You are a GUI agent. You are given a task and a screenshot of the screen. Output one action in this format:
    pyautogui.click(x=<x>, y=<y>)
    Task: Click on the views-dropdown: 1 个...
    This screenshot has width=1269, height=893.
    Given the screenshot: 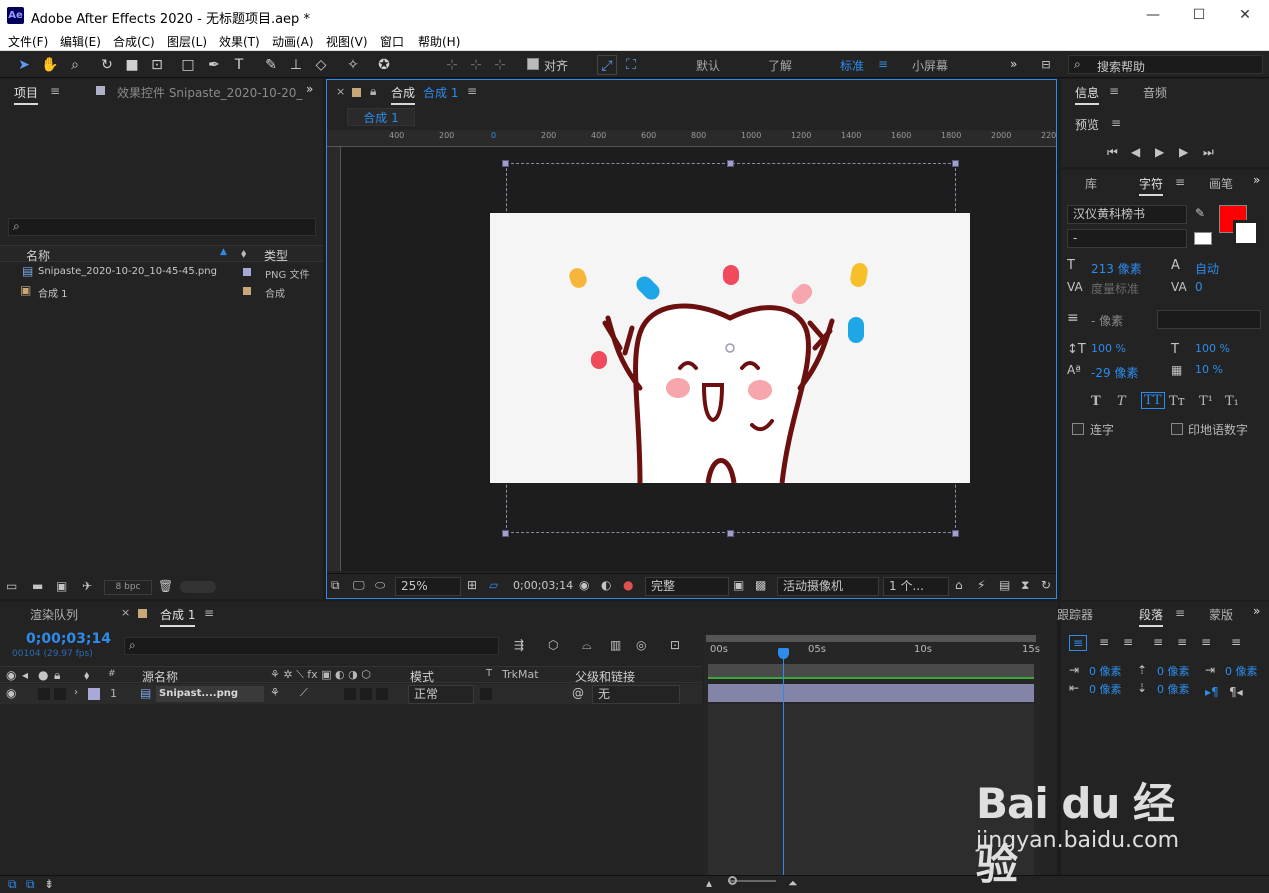 What is the action you would take?
    pyautogui.click(x=916, y=586)
    